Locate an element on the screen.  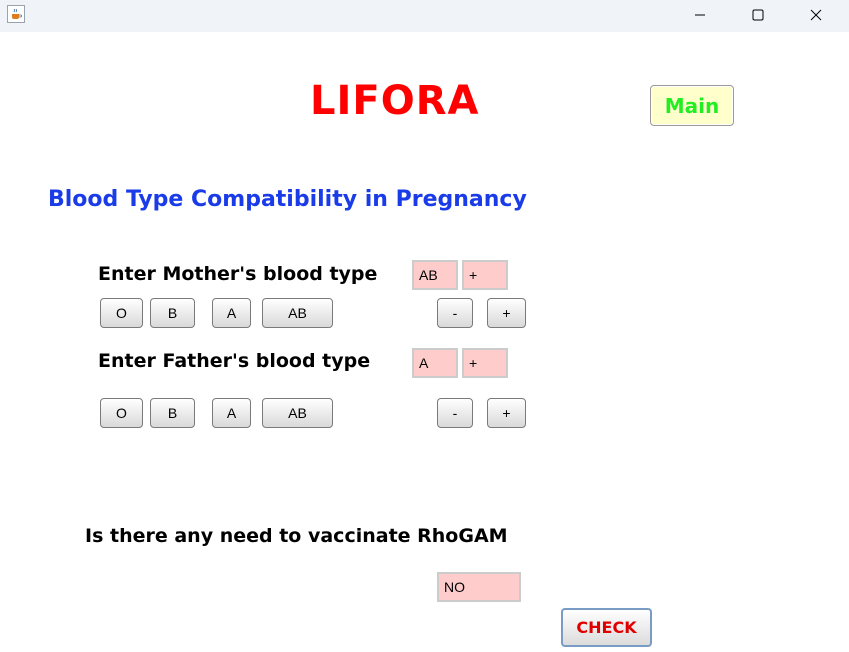
minimize-icon is located at coordinates (700, 15).